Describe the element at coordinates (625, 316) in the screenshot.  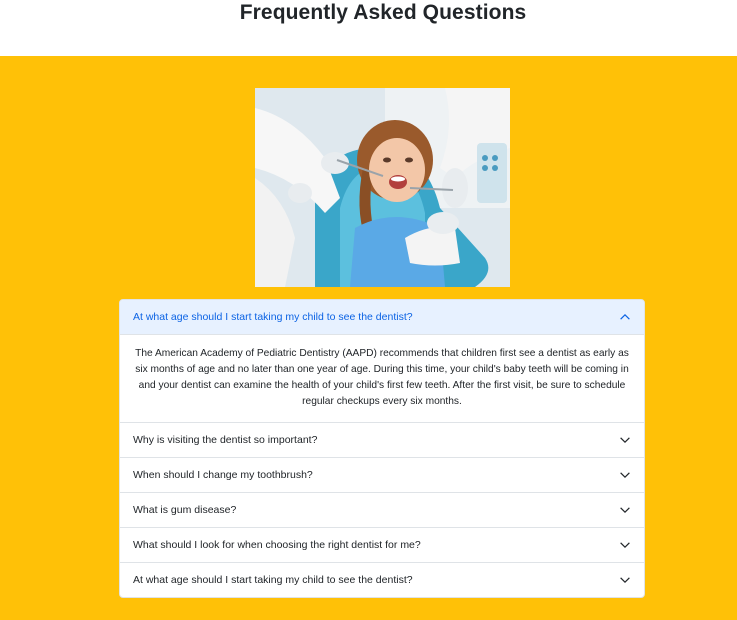
I see `chevron-up-icon` at that location.